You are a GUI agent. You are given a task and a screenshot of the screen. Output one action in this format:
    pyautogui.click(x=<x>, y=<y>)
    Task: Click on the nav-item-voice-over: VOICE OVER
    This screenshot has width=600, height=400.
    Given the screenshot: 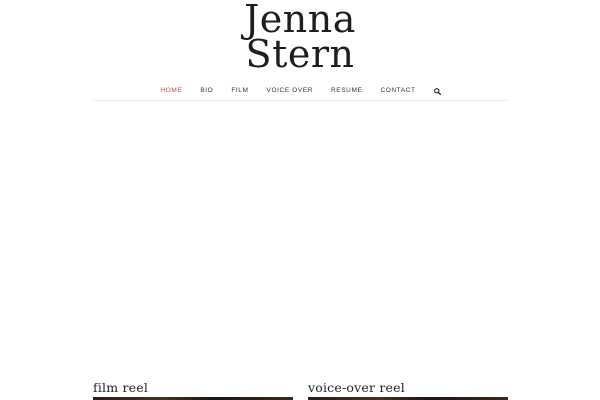 What is the action you would take?
    pyautogui.click(x=290, y=91)
    